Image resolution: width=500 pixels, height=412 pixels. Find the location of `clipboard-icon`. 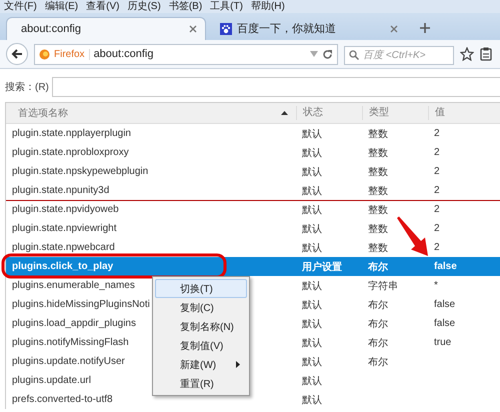

clipboard-icon is located at coordinates (486, 54).